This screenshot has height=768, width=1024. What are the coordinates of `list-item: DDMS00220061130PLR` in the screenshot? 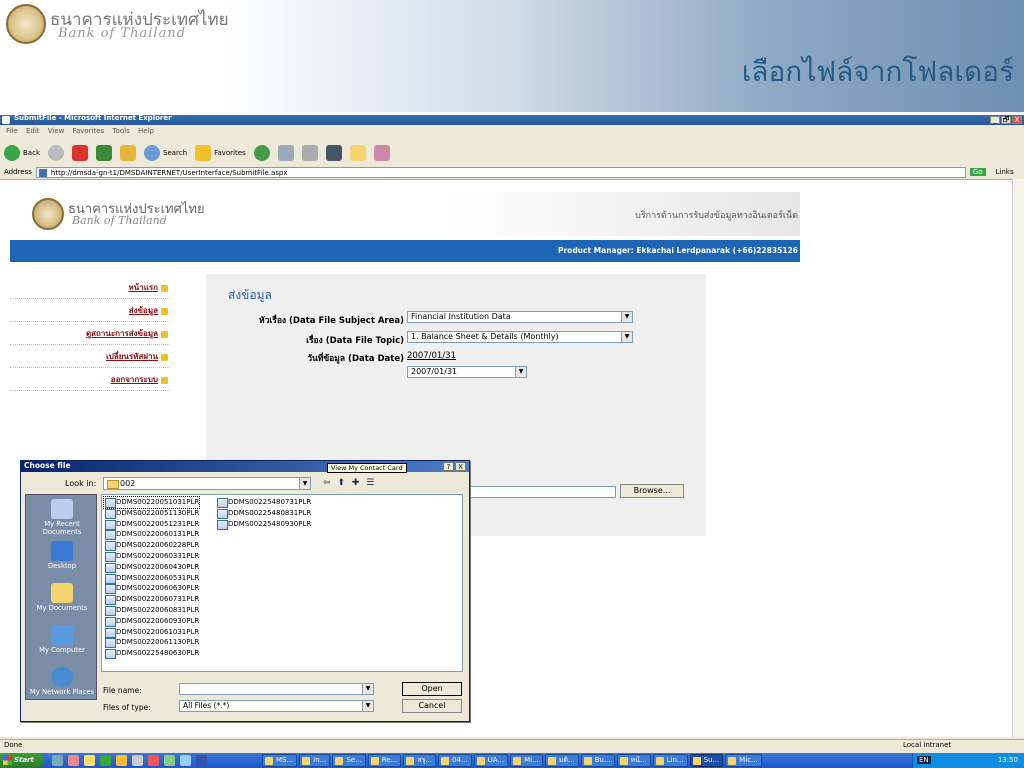 It's located at (151, 643).